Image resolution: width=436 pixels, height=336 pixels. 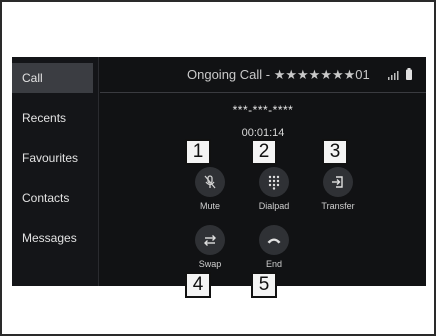 I want to click on mic-off-icon, so click(x=210, y=182).